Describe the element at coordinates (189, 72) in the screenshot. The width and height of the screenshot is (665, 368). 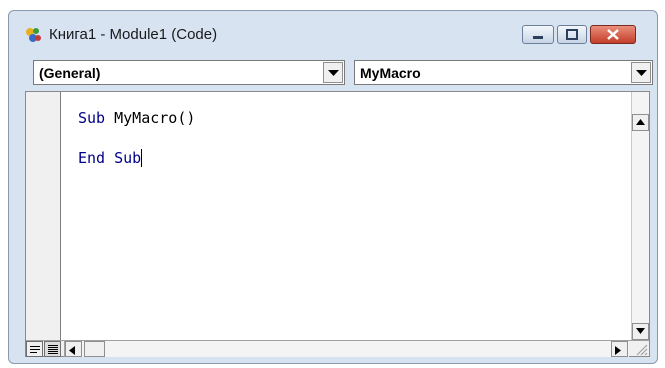
I see `object-dropdown: (General)` at that location.